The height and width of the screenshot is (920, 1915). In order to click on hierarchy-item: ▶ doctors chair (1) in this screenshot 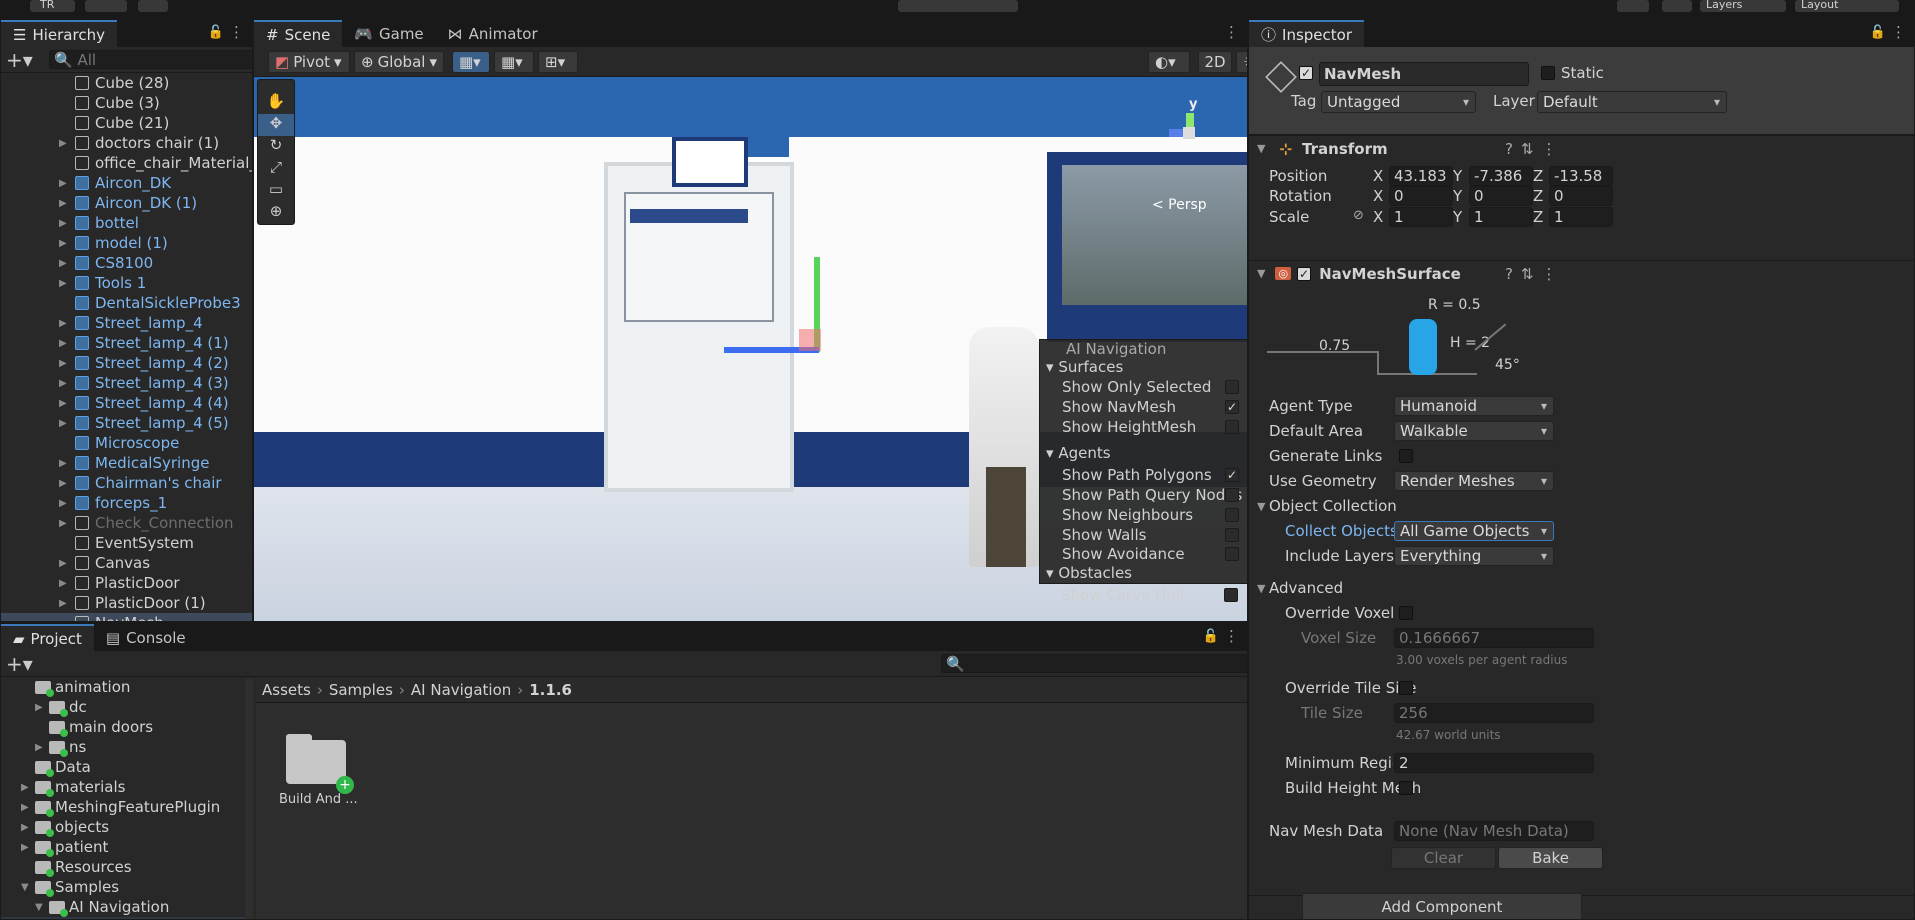, I will do `click(126, 143)`.